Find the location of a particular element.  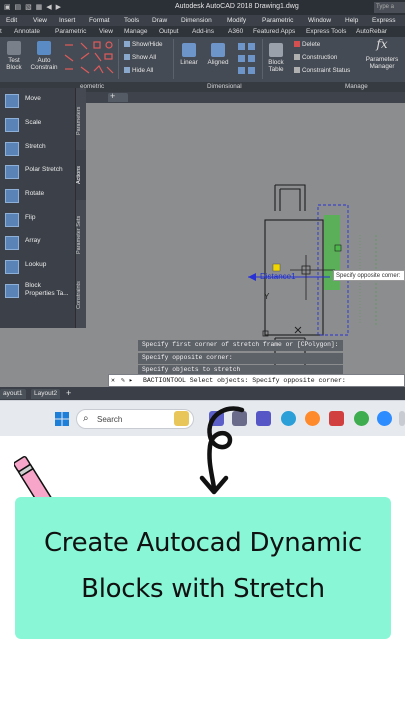

menu-parametric: Parametric is located at coordinates (277, 20).